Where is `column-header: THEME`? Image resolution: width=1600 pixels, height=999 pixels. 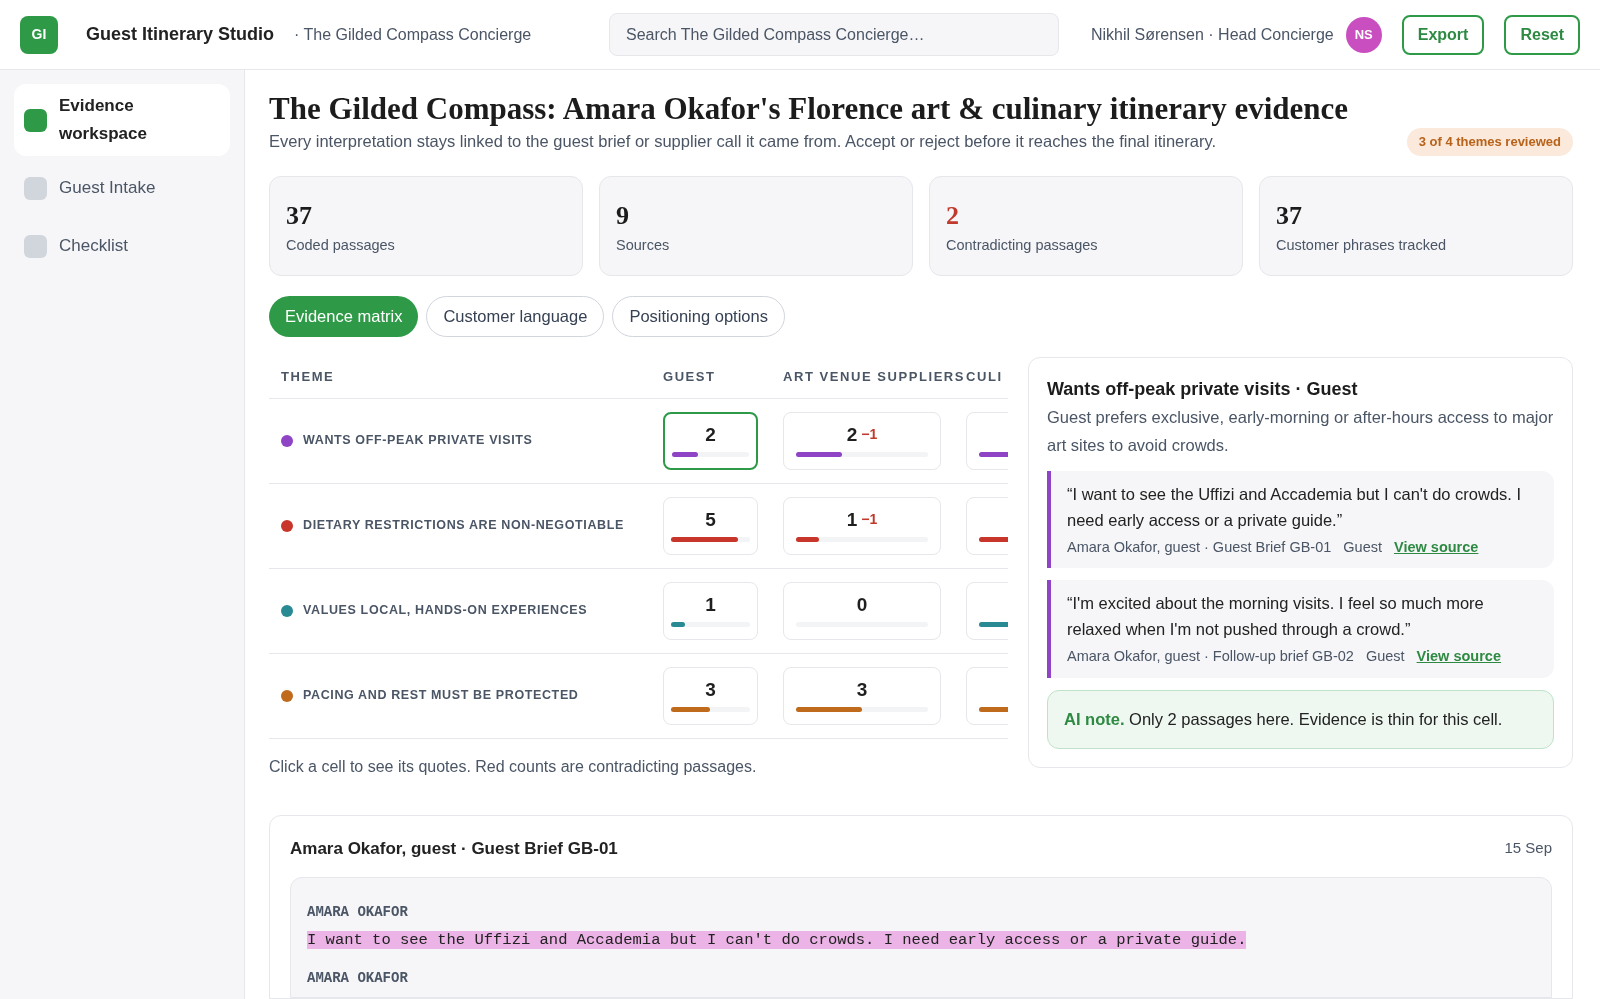 column-header: THEME is located at coordinates (308, 377).